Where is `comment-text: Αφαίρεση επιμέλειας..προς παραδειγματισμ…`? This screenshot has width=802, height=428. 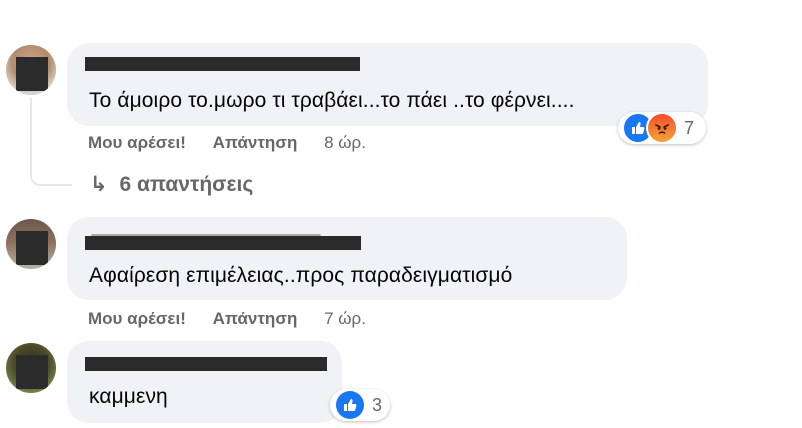 comment-text: Αφαίρεση επιμέλειας..προς παραδειγματισμ… is located at coordinates (301, 275).